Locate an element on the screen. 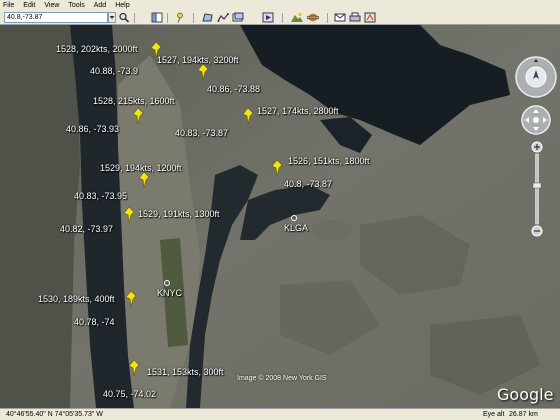  pointer-coordinates: 40°46'55.40" N 74°05'35.73" W is located at coordinates (54, 414).